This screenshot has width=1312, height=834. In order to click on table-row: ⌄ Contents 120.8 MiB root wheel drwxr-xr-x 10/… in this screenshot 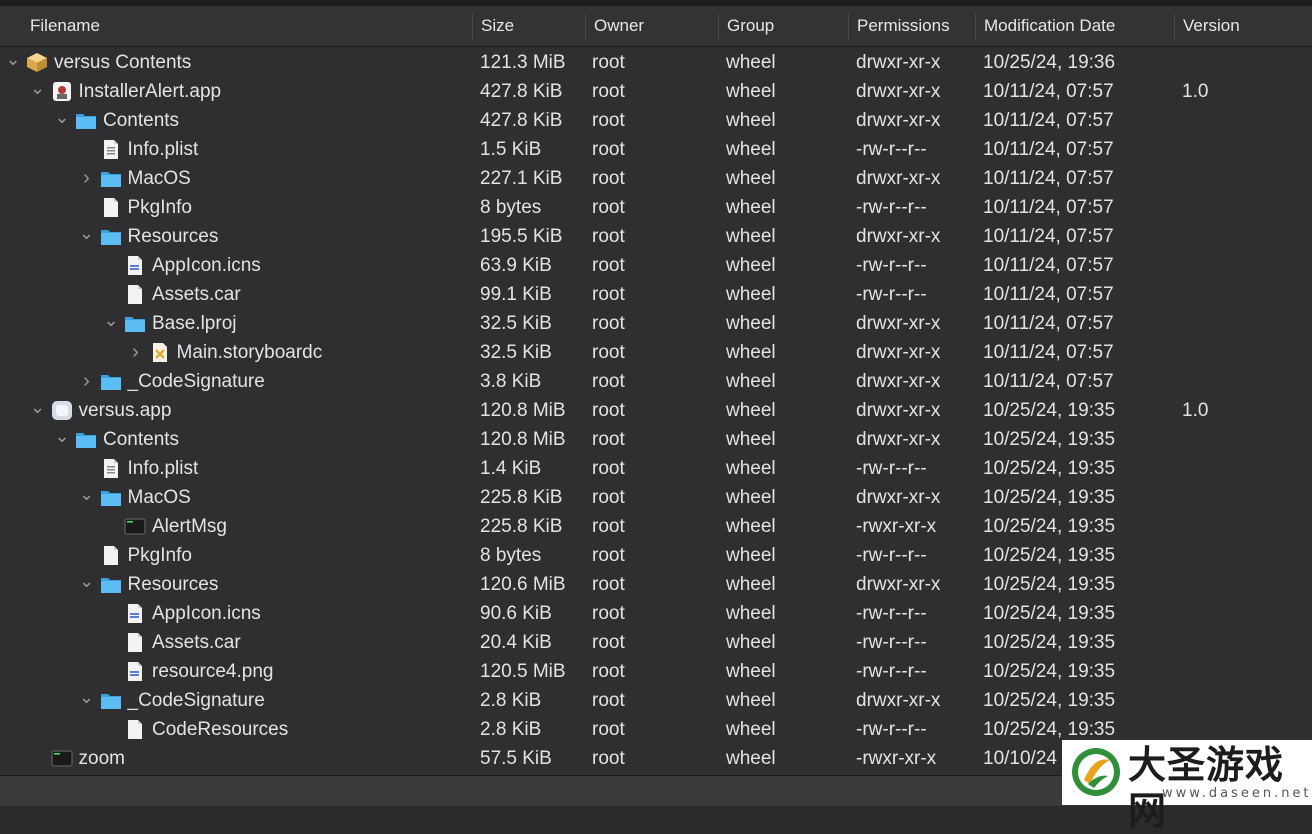, I will do `click(656, 439)`.